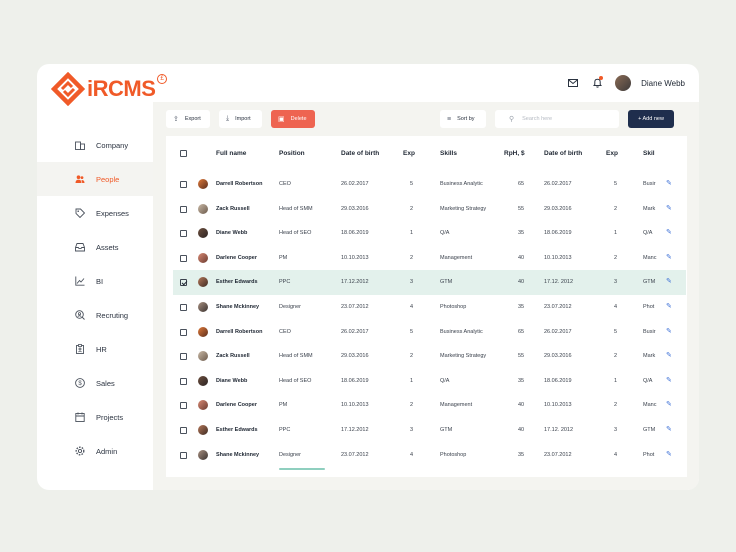 Image resolution: width=736 pixels, height=552 pixels. What do you see at coordinates (292, 153) in the screenshot?
I see `col-position: Position` at bounding box center [292, 153].